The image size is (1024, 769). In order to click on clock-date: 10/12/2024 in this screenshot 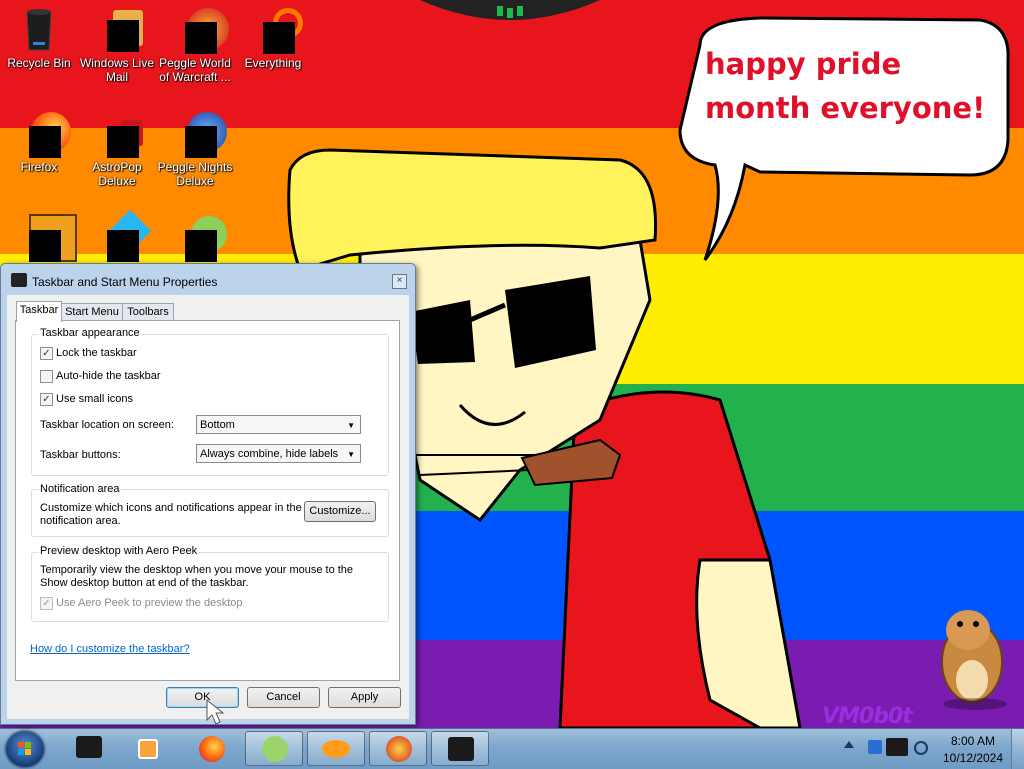, I will do `click(973, 758)`.